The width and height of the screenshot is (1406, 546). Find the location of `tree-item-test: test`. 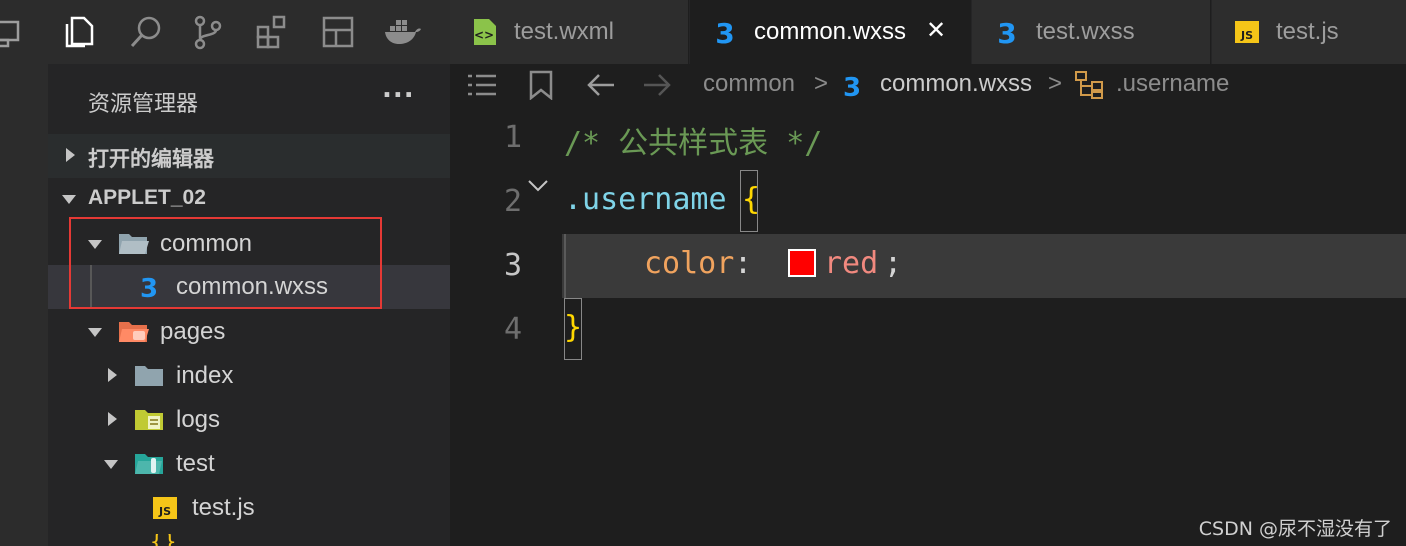

tree-item-test: test is located at coordinates (249, 464).